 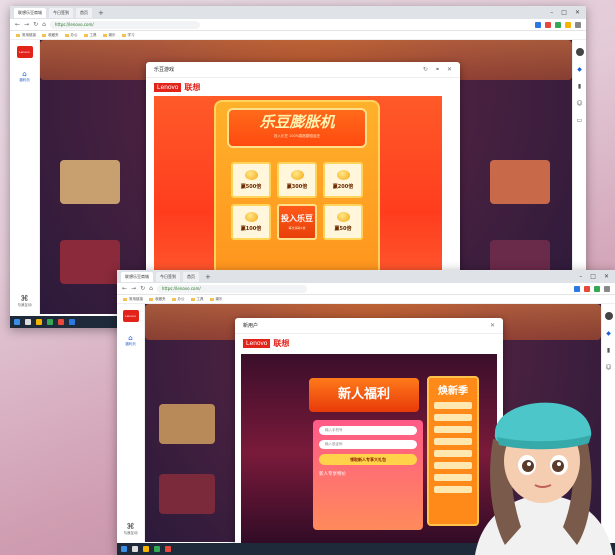 I want to click on reward-label: 赢200倍, so click(x=343, y=187).